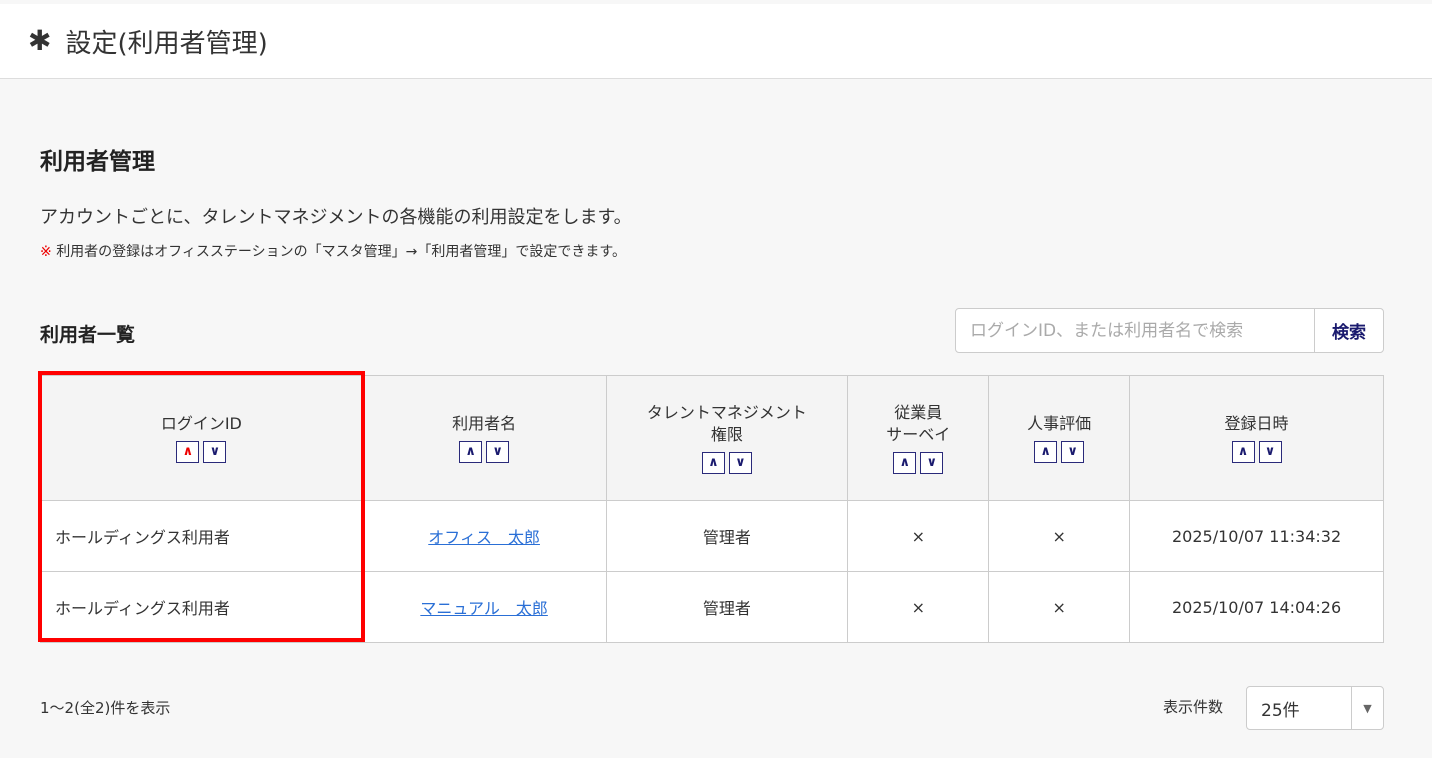 This screenshot has width=1432, height=758. Describe the element at coordinates (918, 412) in the screenshot. I see `column-label: 従業員` at that location.